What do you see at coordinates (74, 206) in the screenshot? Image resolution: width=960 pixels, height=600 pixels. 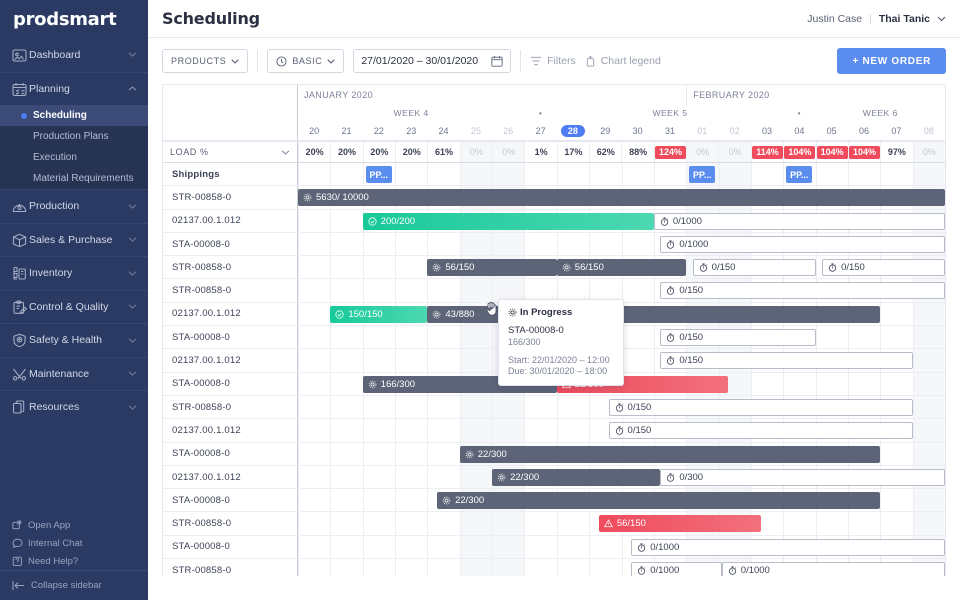 I see `sidebar-group-production: Production` at bounding box center [74, 206].